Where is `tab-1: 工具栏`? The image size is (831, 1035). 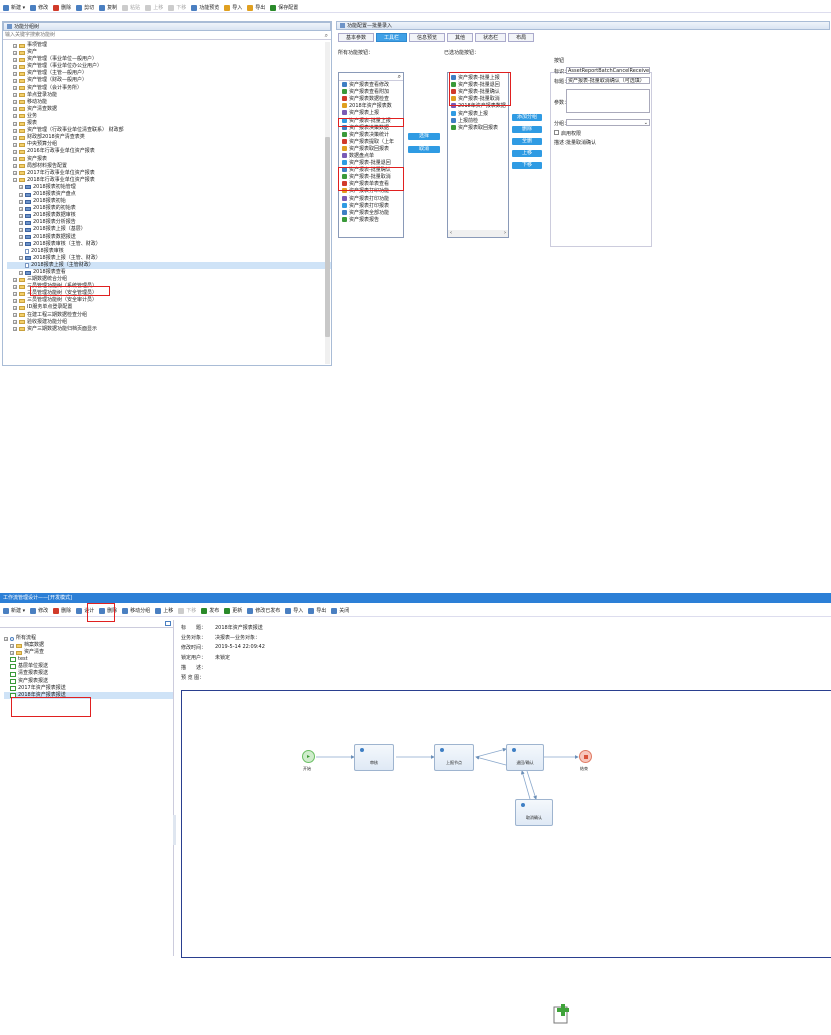
tab-1: 工具栏 is located at coordinates (392, 37).